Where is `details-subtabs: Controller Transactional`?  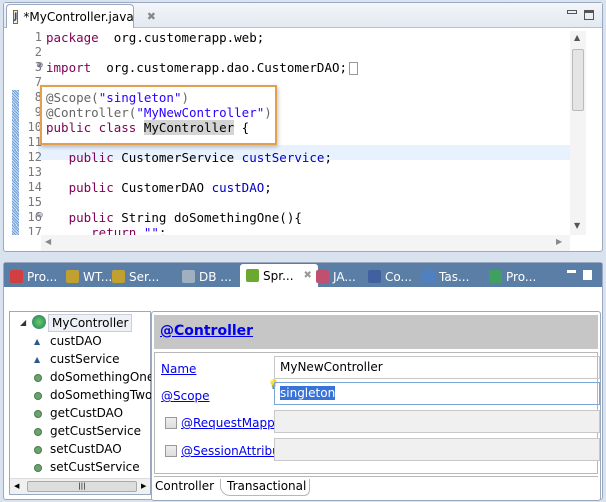
details-subtabs: Controller Transactional is located at coordinates (376, 487).